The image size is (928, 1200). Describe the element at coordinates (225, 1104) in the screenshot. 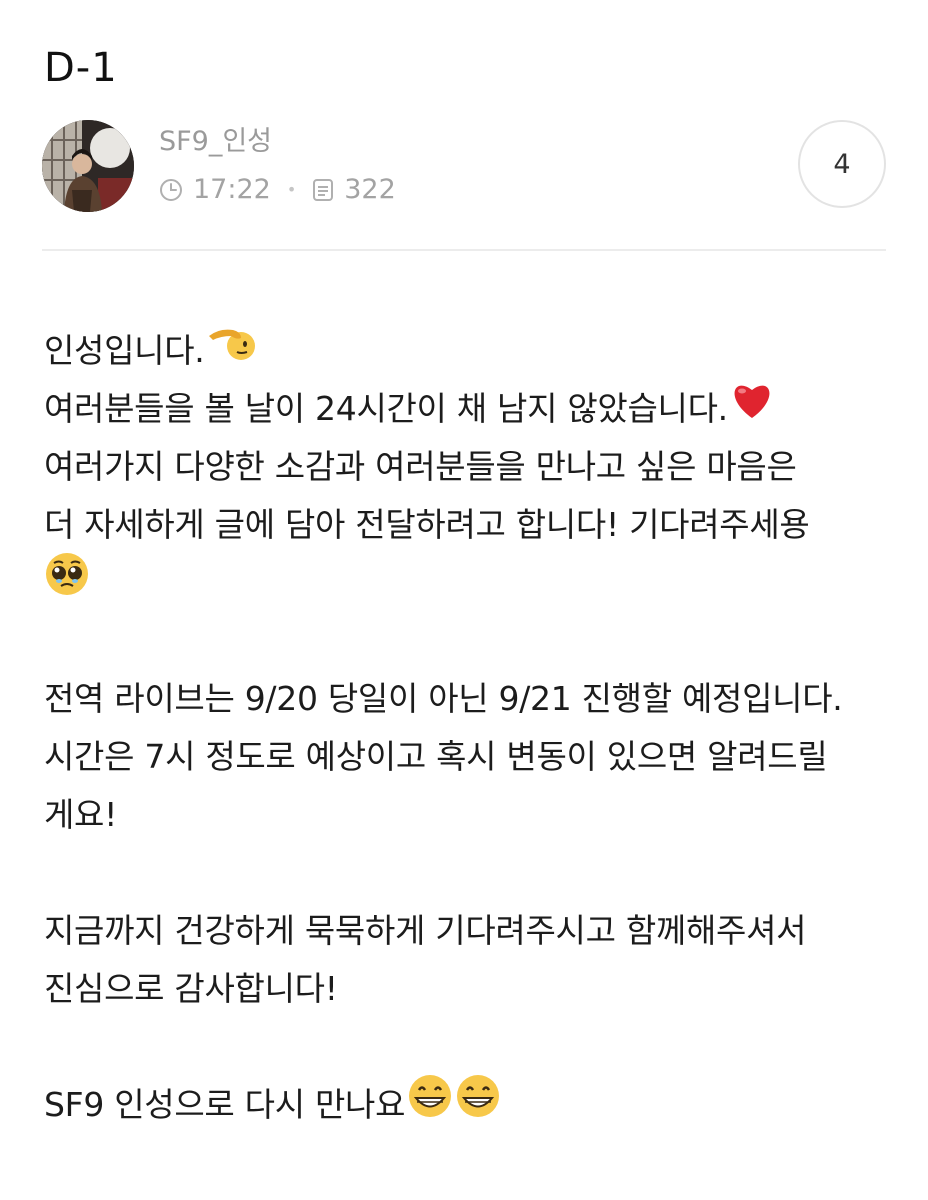

I see `body-text: SF9 인성으로 다시 만나요` at that location.